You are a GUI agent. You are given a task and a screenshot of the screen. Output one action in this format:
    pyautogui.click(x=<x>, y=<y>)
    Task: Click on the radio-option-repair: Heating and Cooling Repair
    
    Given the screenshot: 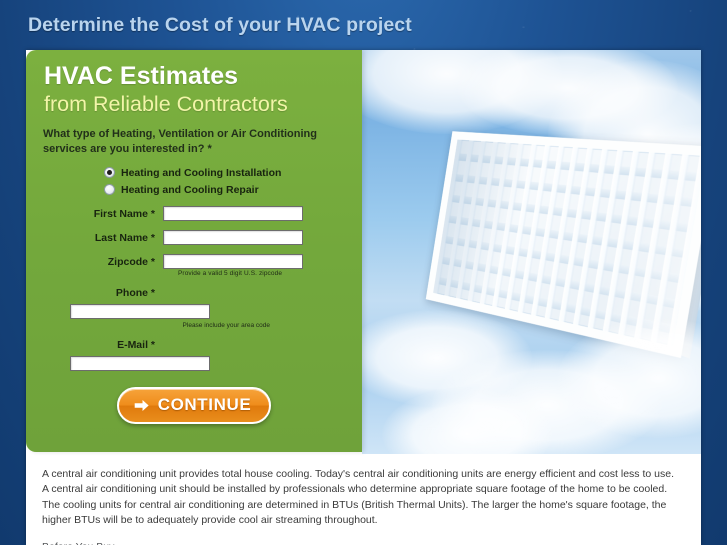 What is the action you would take?
    pyautogui.click(x=233, y=189)
    